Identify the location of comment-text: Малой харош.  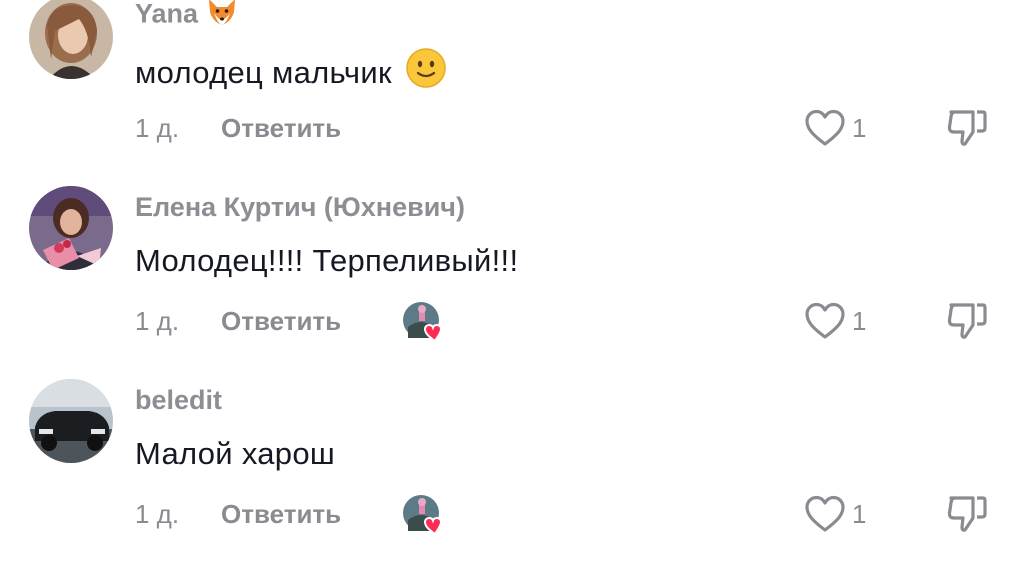
(235, 453).